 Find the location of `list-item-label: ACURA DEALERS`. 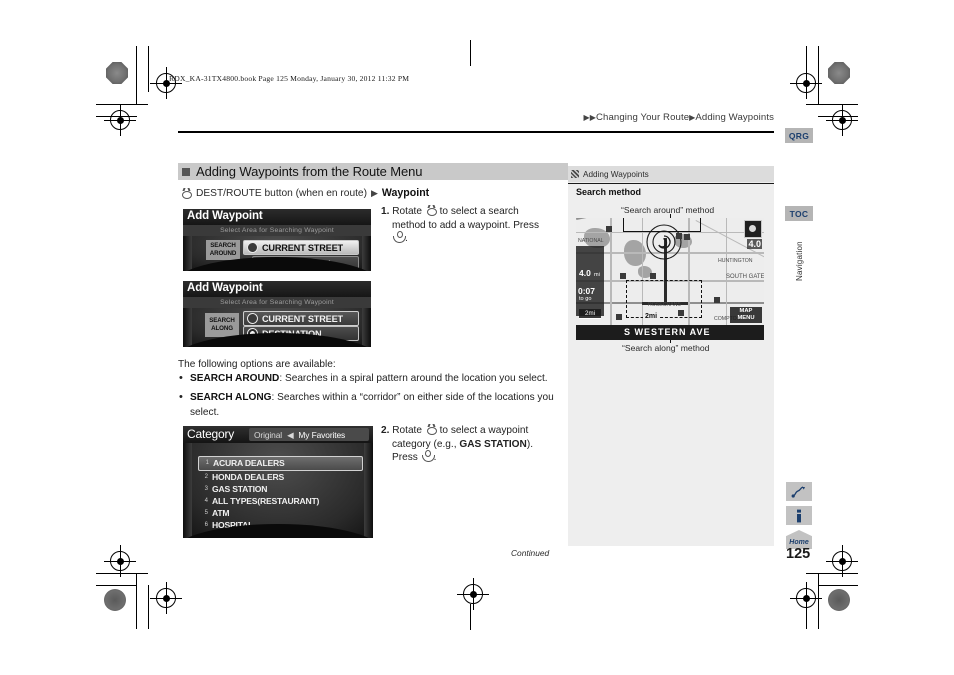

list-item-label: ACURA DEALERS is located at coordinates (249, 463).